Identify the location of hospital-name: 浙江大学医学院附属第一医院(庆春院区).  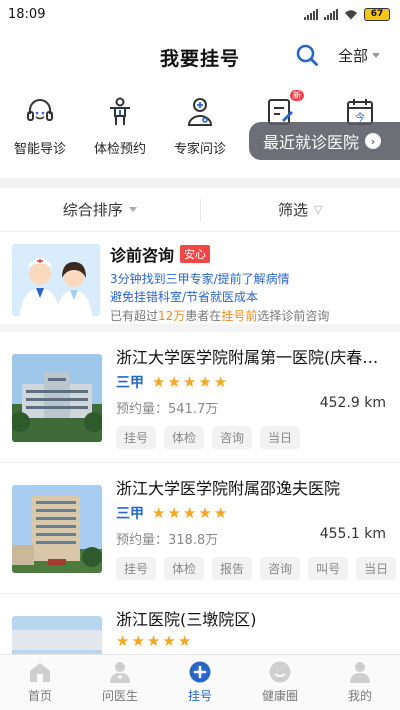
(252, 357).